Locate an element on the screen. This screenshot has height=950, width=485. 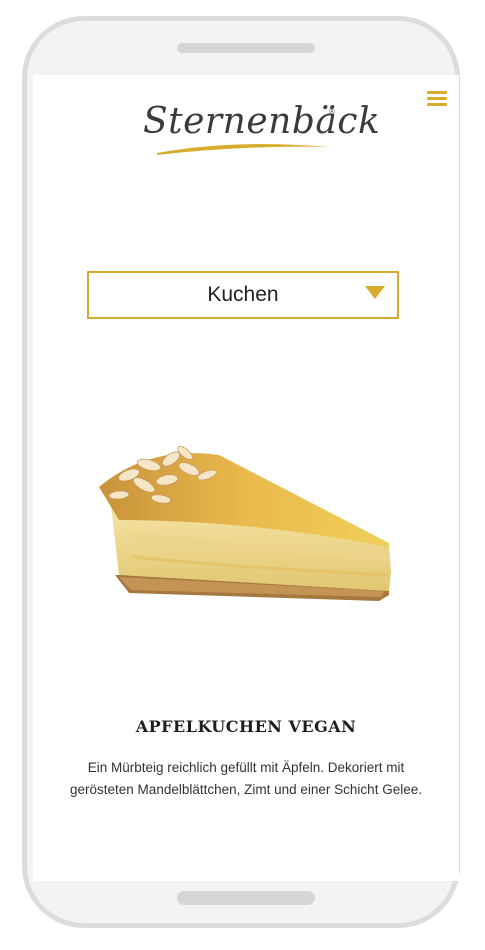
phone-speaker is located at coordinates (246, 48).